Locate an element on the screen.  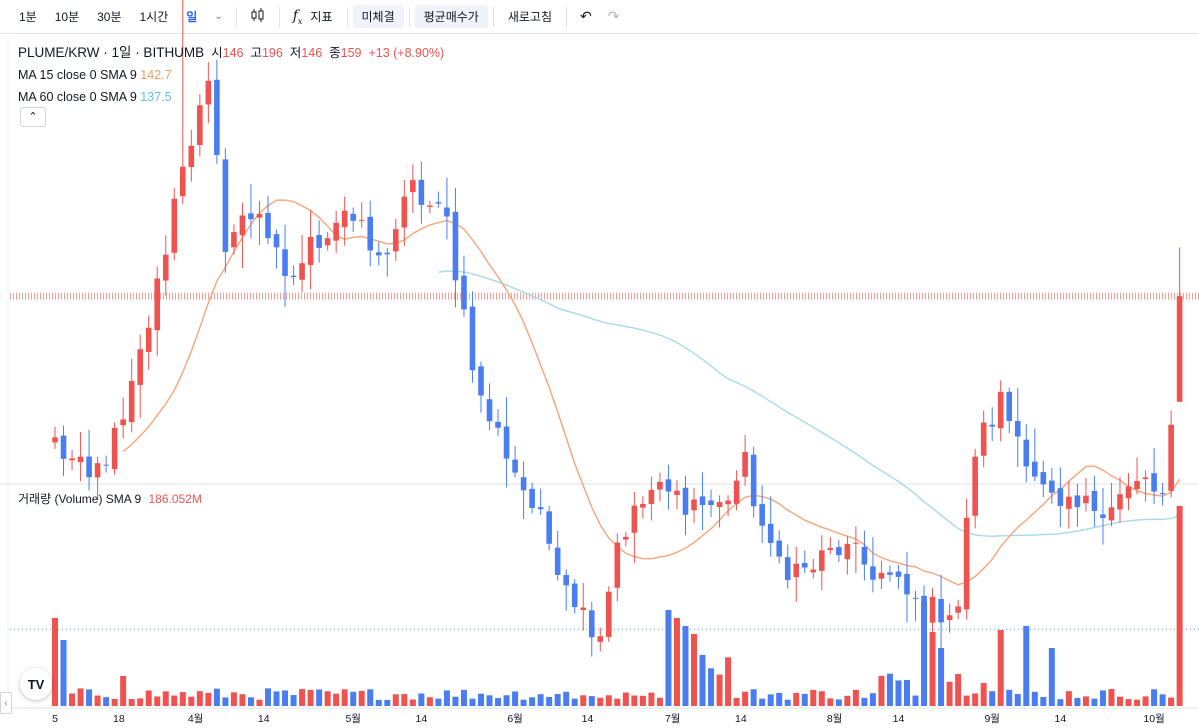
volume-value: 186.052M is located at coordinates (175, 499).